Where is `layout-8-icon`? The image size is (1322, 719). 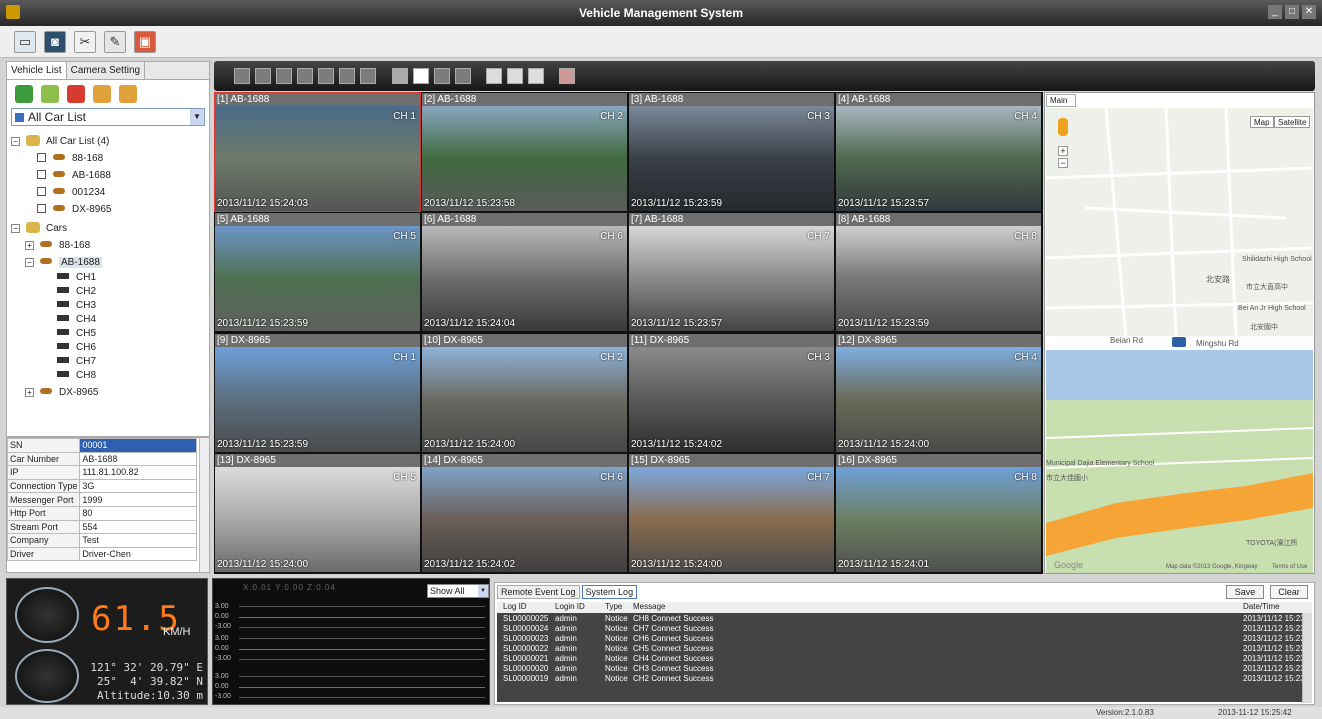 layout-8-icon is located at coordinates (305, 76).